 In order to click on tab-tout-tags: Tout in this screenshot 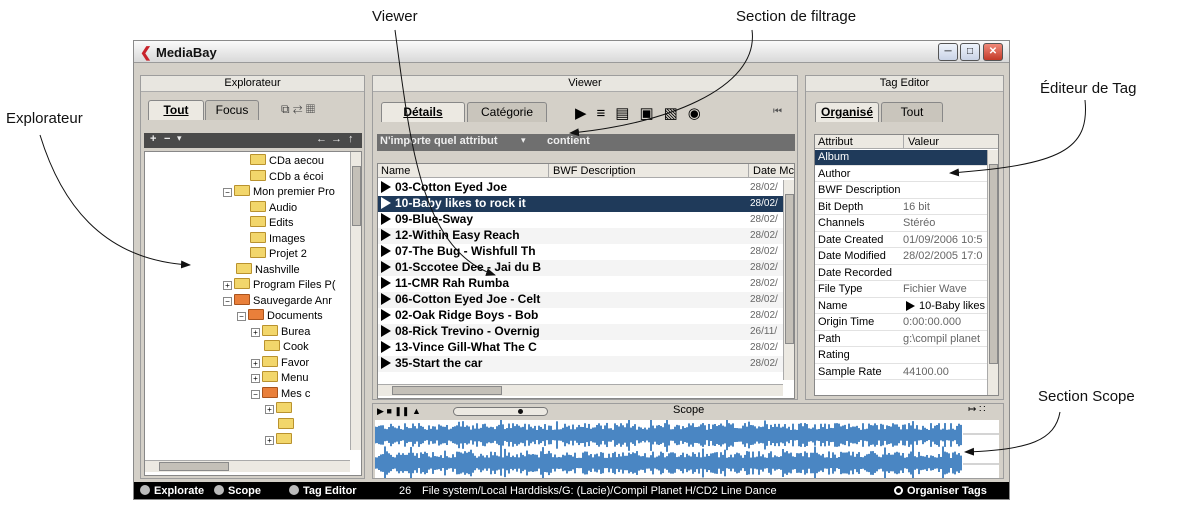, I will do `click(912, 112)`.